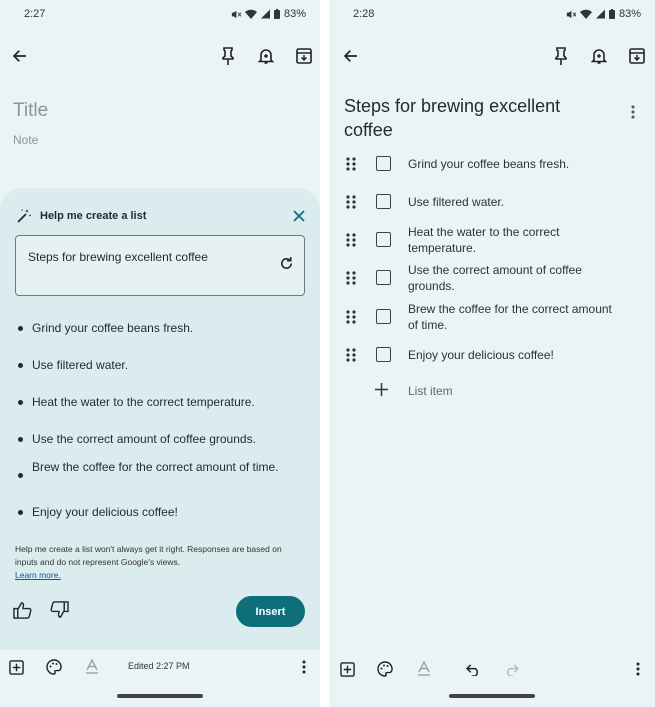  I want to click on suggestion-text: Grind your coffee beans fresh., so click(113, 328).